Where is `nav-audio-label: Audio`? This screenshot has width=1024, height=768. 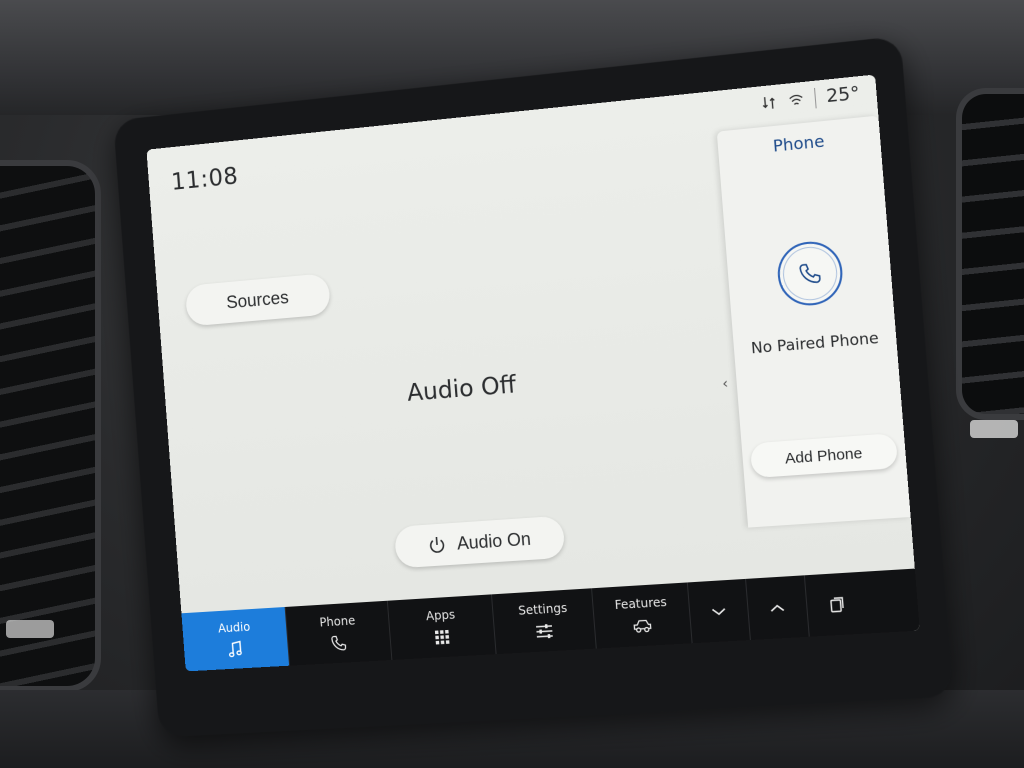 nav-audio-label: Audio is located at coordinates (234, 628).